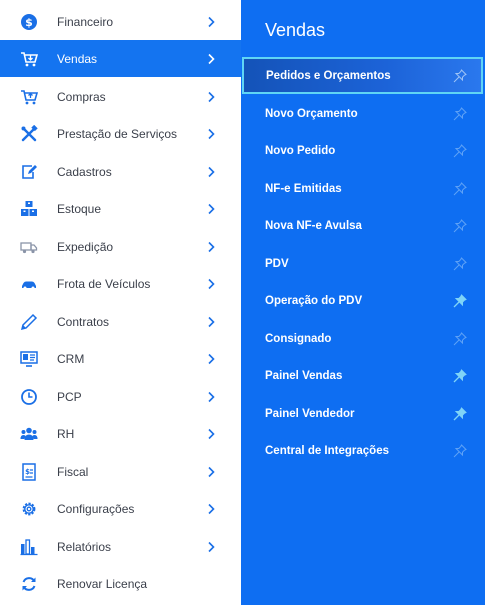 The image size is (485, 605). What do you see at coordinates (29, 434) in the screenshot?
I see `people-icon` at bounding box center [29, 434].